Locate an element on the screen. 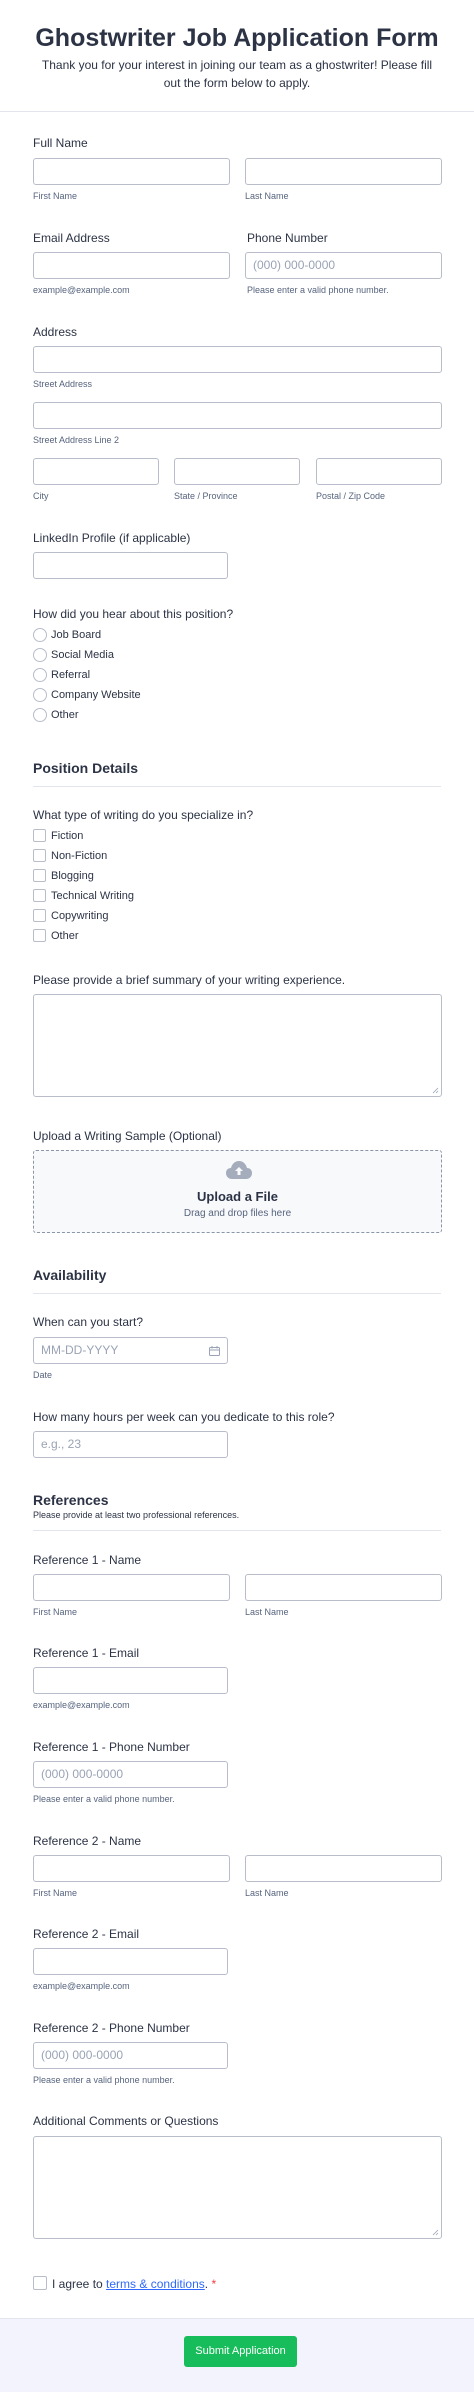 The width and height of the screenshot is (474, 2392). checkbox-label-other: Other is located at coordinates (65, 936).